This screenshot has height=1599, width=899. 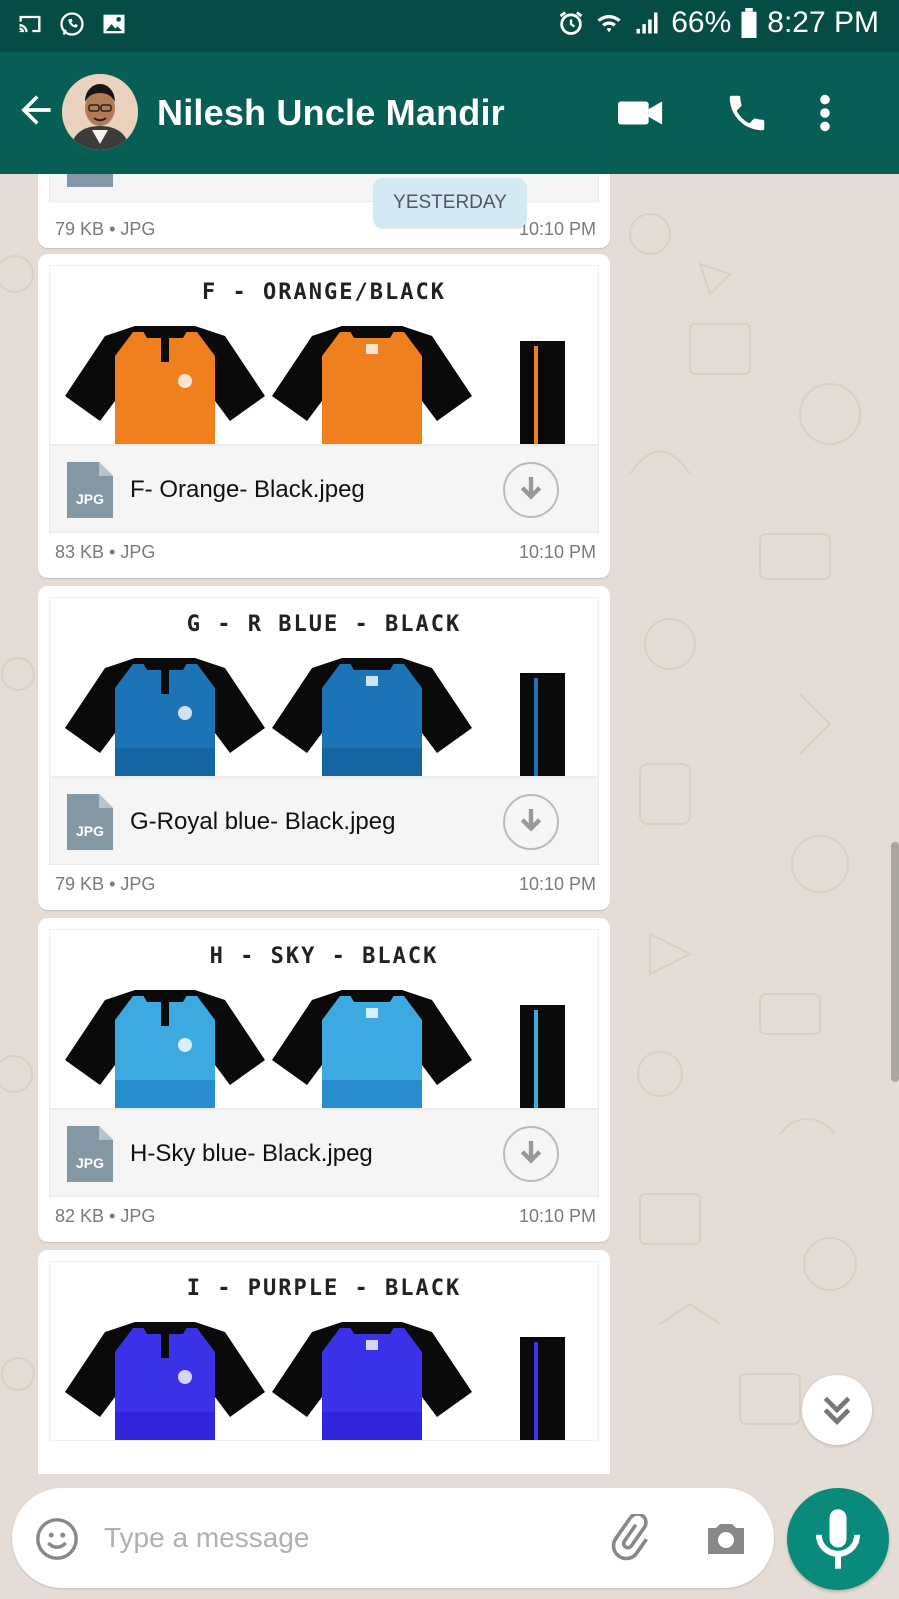 What do you see at coordinates (641, 113) in the screenshot?
I see `video-call-icon` at bounding box center [641, 113].